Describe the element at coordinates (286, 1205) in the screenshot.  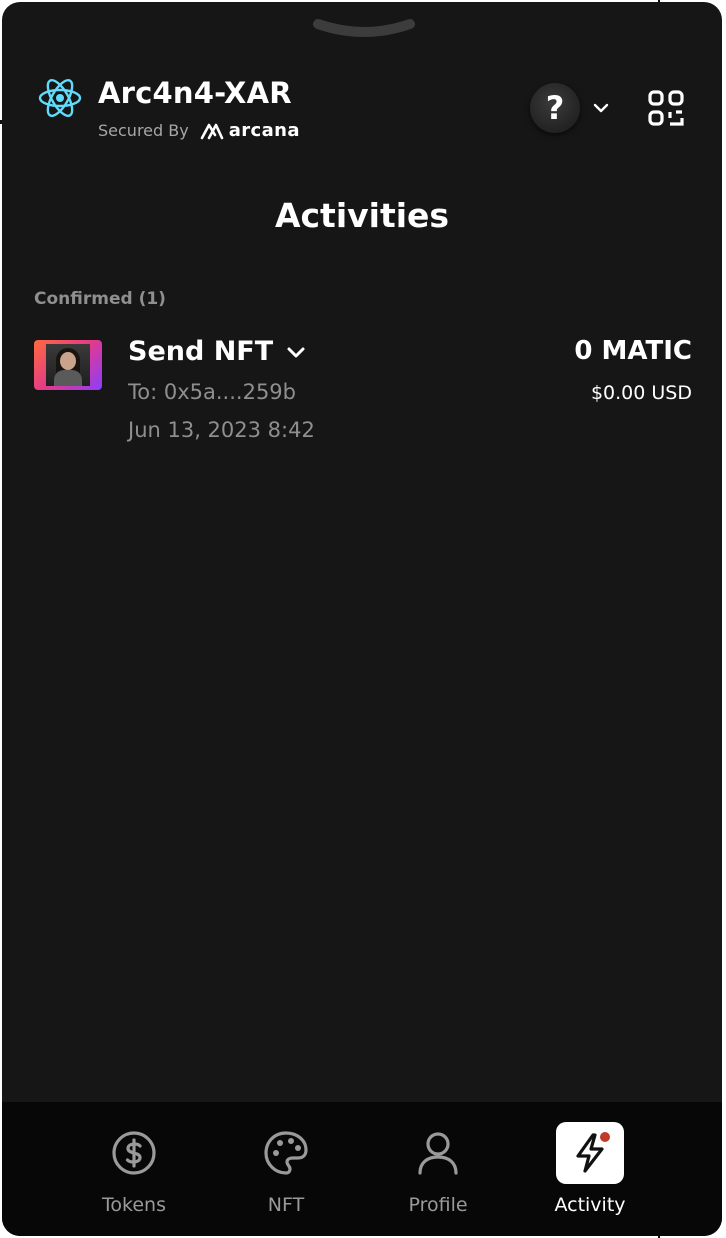
I see `nav-label-nft: NFT` at that location.